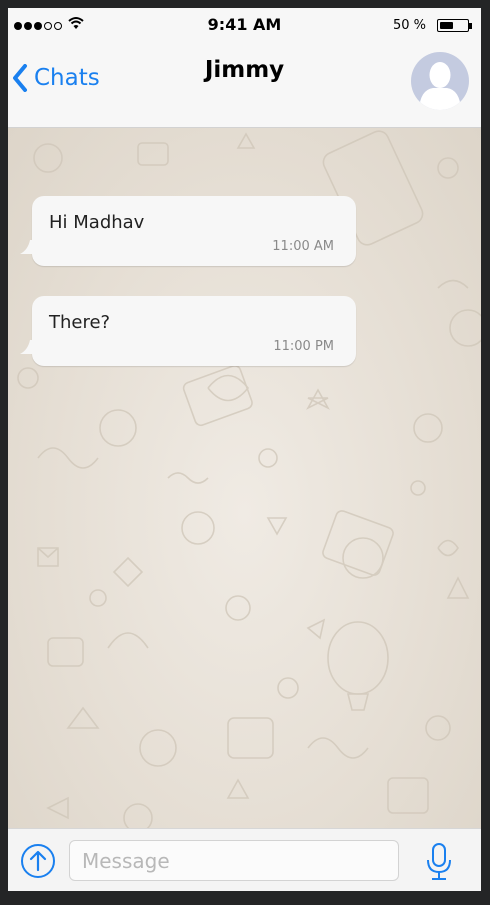  I want to click on battery-icon, so click(453, 25).